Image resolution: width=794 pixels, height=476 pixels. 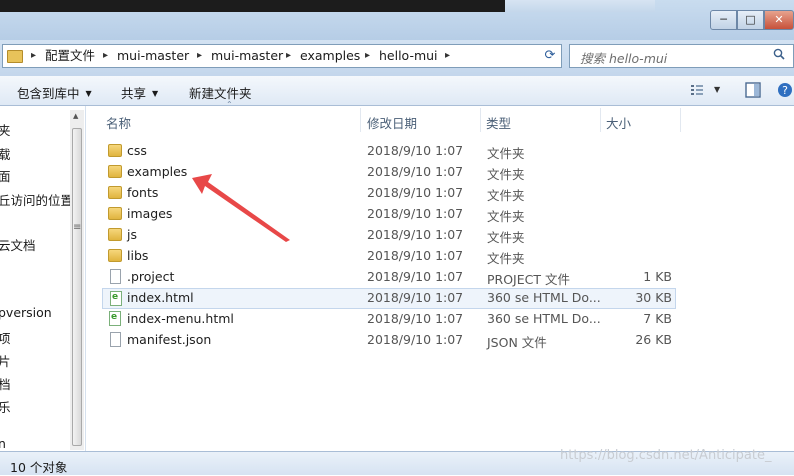 What do you see at coordinates (3, 443) in the screenshot?
I see `nav-item: n` at bounding box center [3, 443].